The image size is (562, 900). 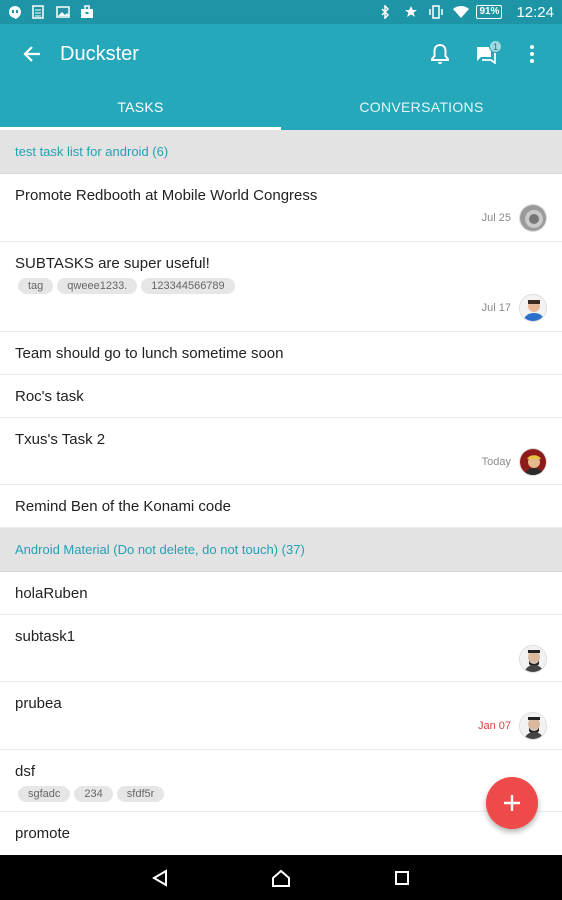 I want to click on notifications-button, so click(x=440, y=54).